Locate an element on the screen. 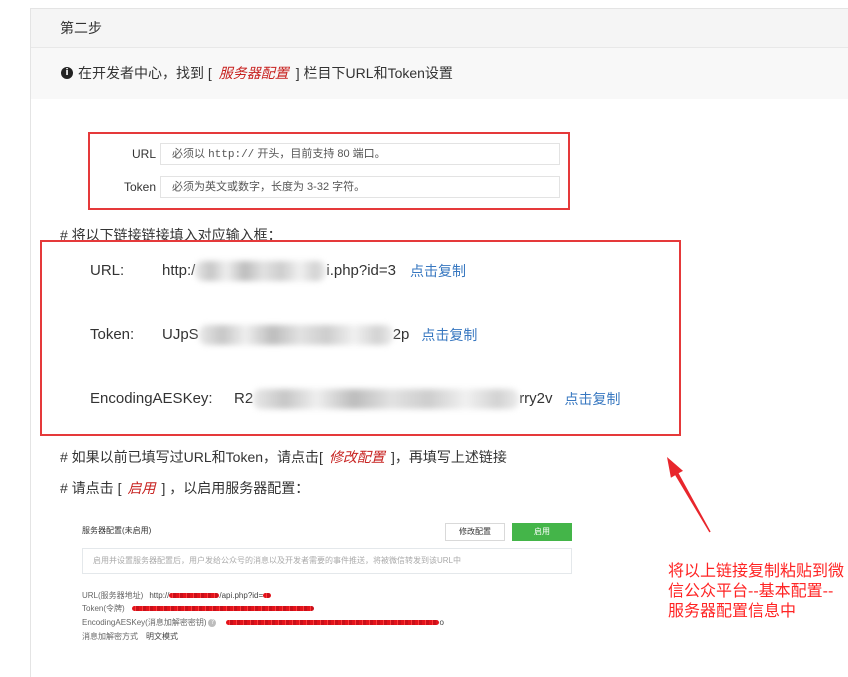  link-value: R2 rry2v 点击复制 is located at coordinates (427, 399).